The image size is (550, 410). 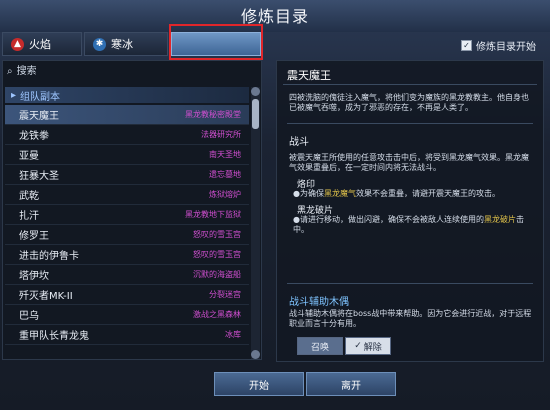 I want to click on scroll-thumb, so click(x=255, y=114).